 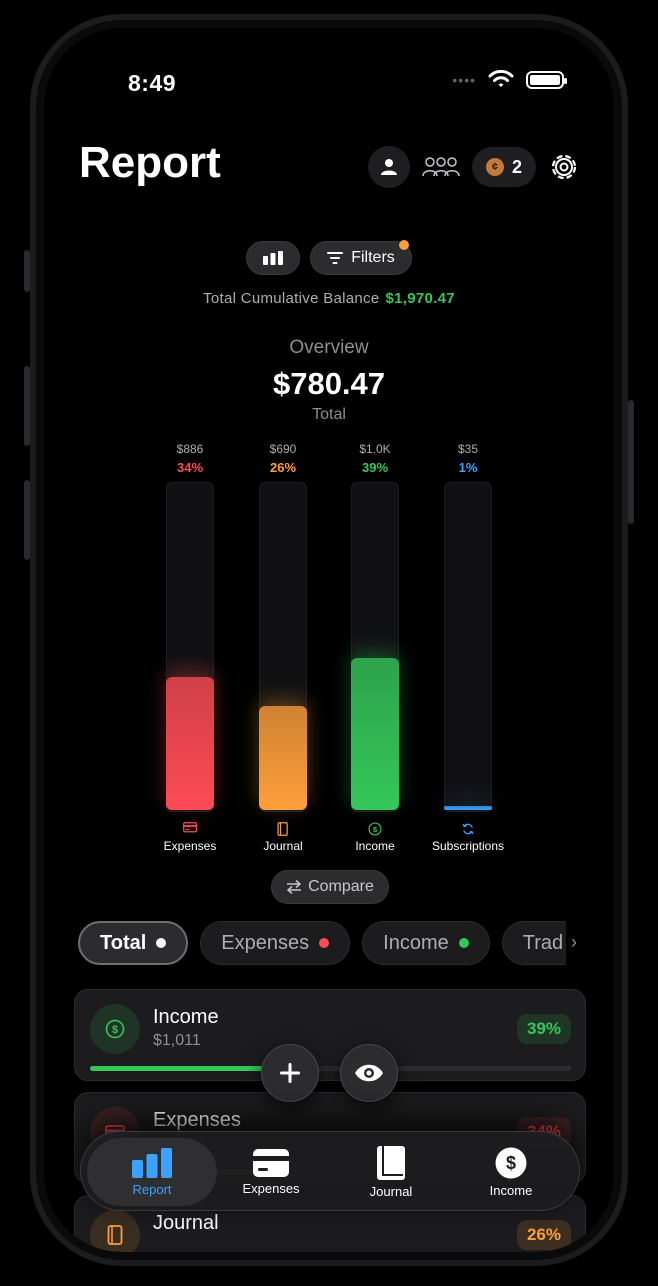 I want to click on overview-amount: $780.47, so click(x=329, y=383).